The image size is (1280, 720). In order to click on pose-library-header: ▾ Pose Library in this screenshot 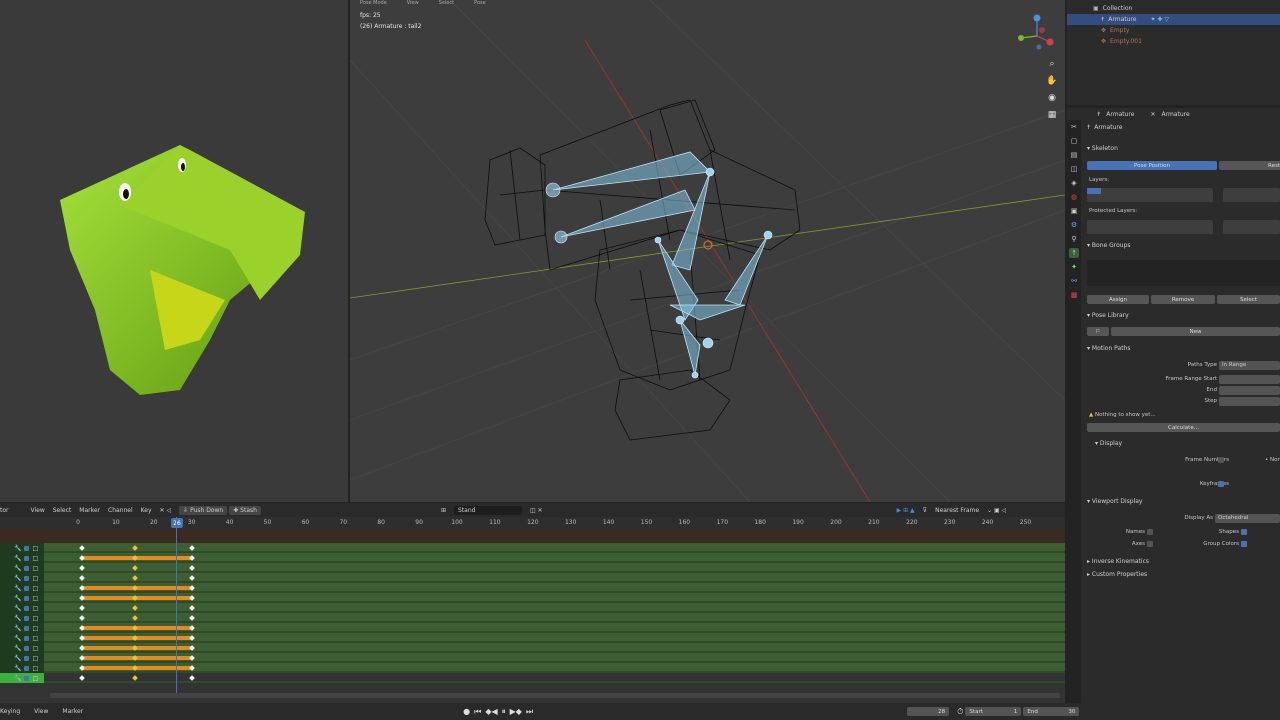, I will do `click(1108, 315)`.